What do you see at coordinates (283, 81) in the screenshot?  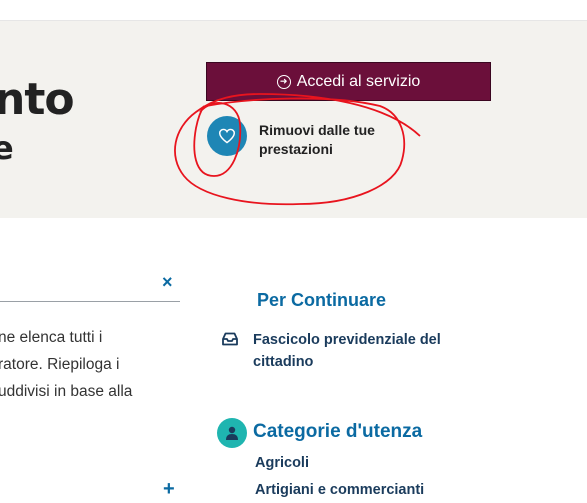 I see `arrow-circle-right-icon: ➜` at bounding box center [283, 81].